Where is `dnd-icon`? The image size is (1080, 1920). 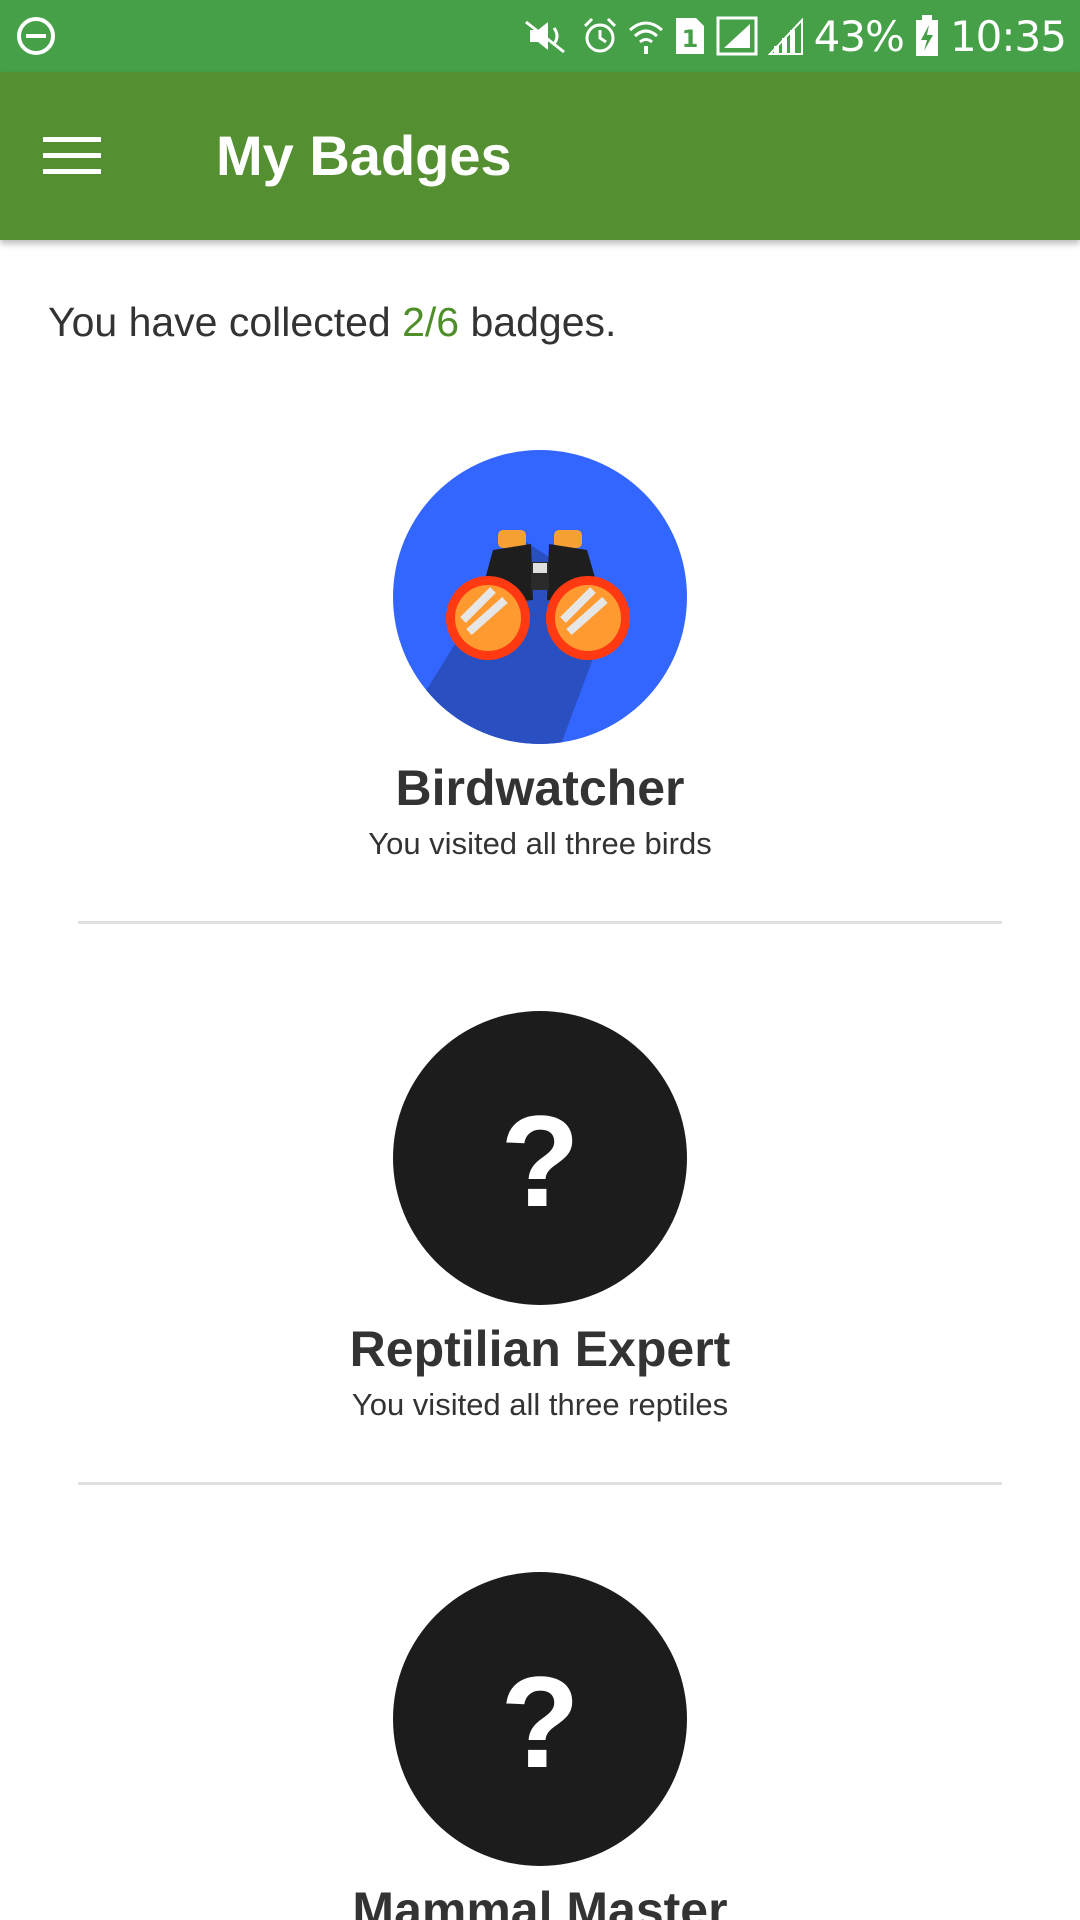
dnd-icon is located at coordinates (36, 36).